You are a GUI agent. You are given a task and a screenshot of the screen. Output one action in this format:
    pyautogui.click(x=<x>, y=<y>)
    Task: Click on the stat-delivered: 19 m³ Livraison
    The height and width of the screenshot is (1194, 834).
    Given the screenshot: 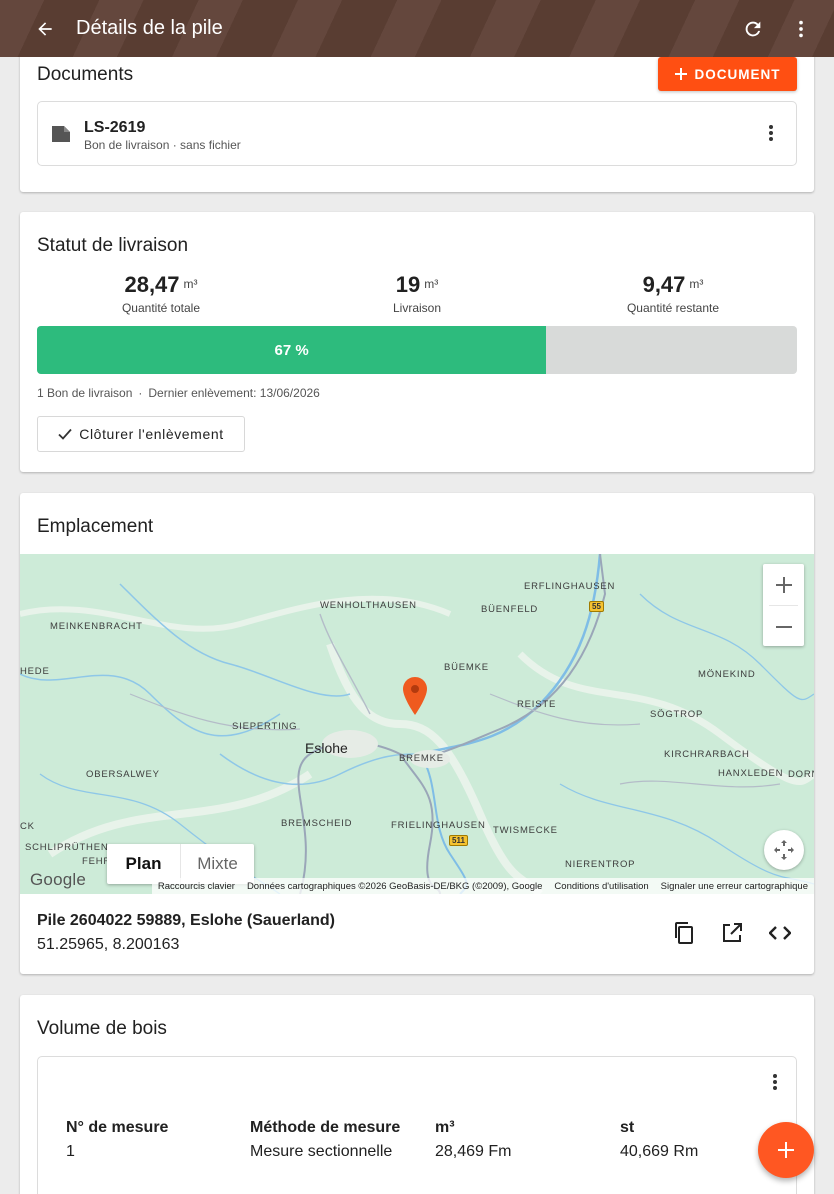 What is the action you would take?
    pyautogui.click(x=417, y=293)
    